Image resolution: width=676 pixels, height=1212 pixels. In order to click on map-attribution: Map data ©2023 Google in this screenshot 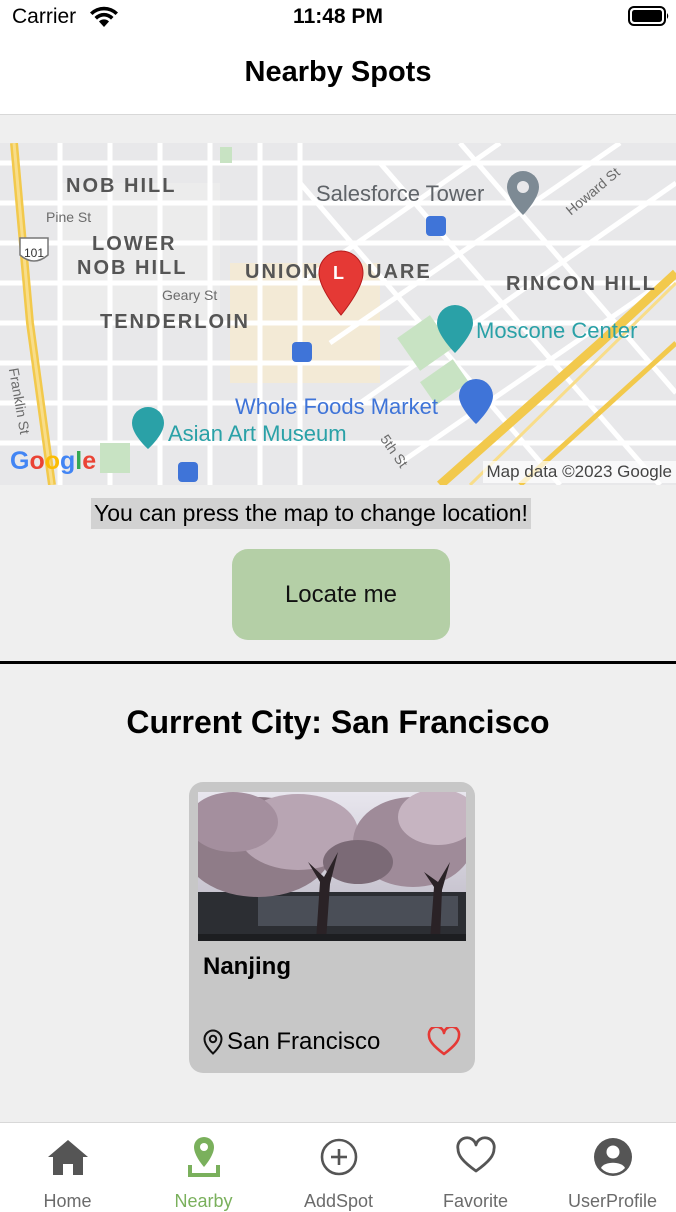, I will do `click(579, 472)`.